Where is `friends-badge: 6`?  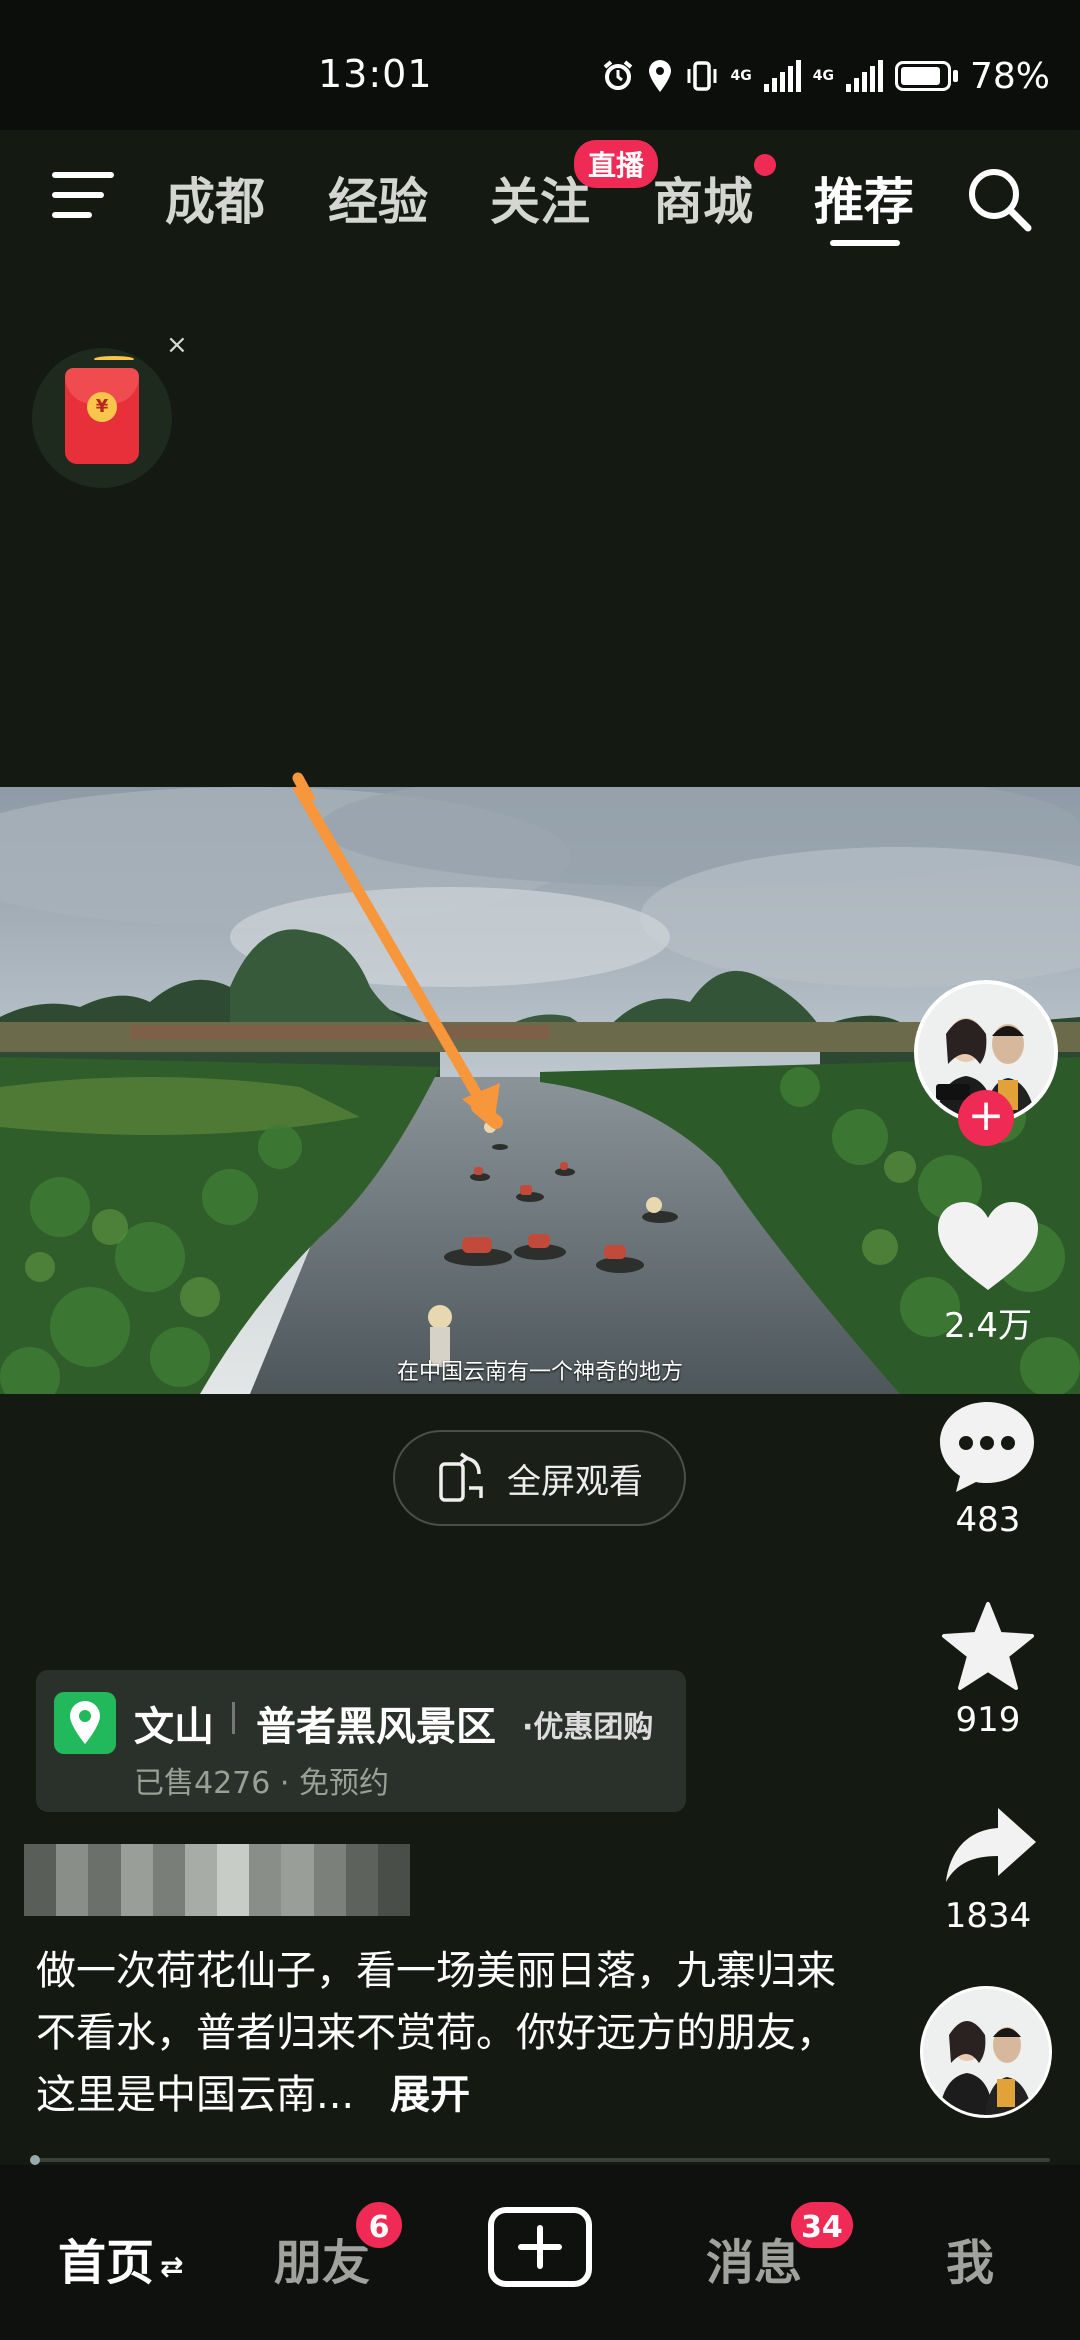 friends-badge: 6 is located at coordinates (379, 2225).